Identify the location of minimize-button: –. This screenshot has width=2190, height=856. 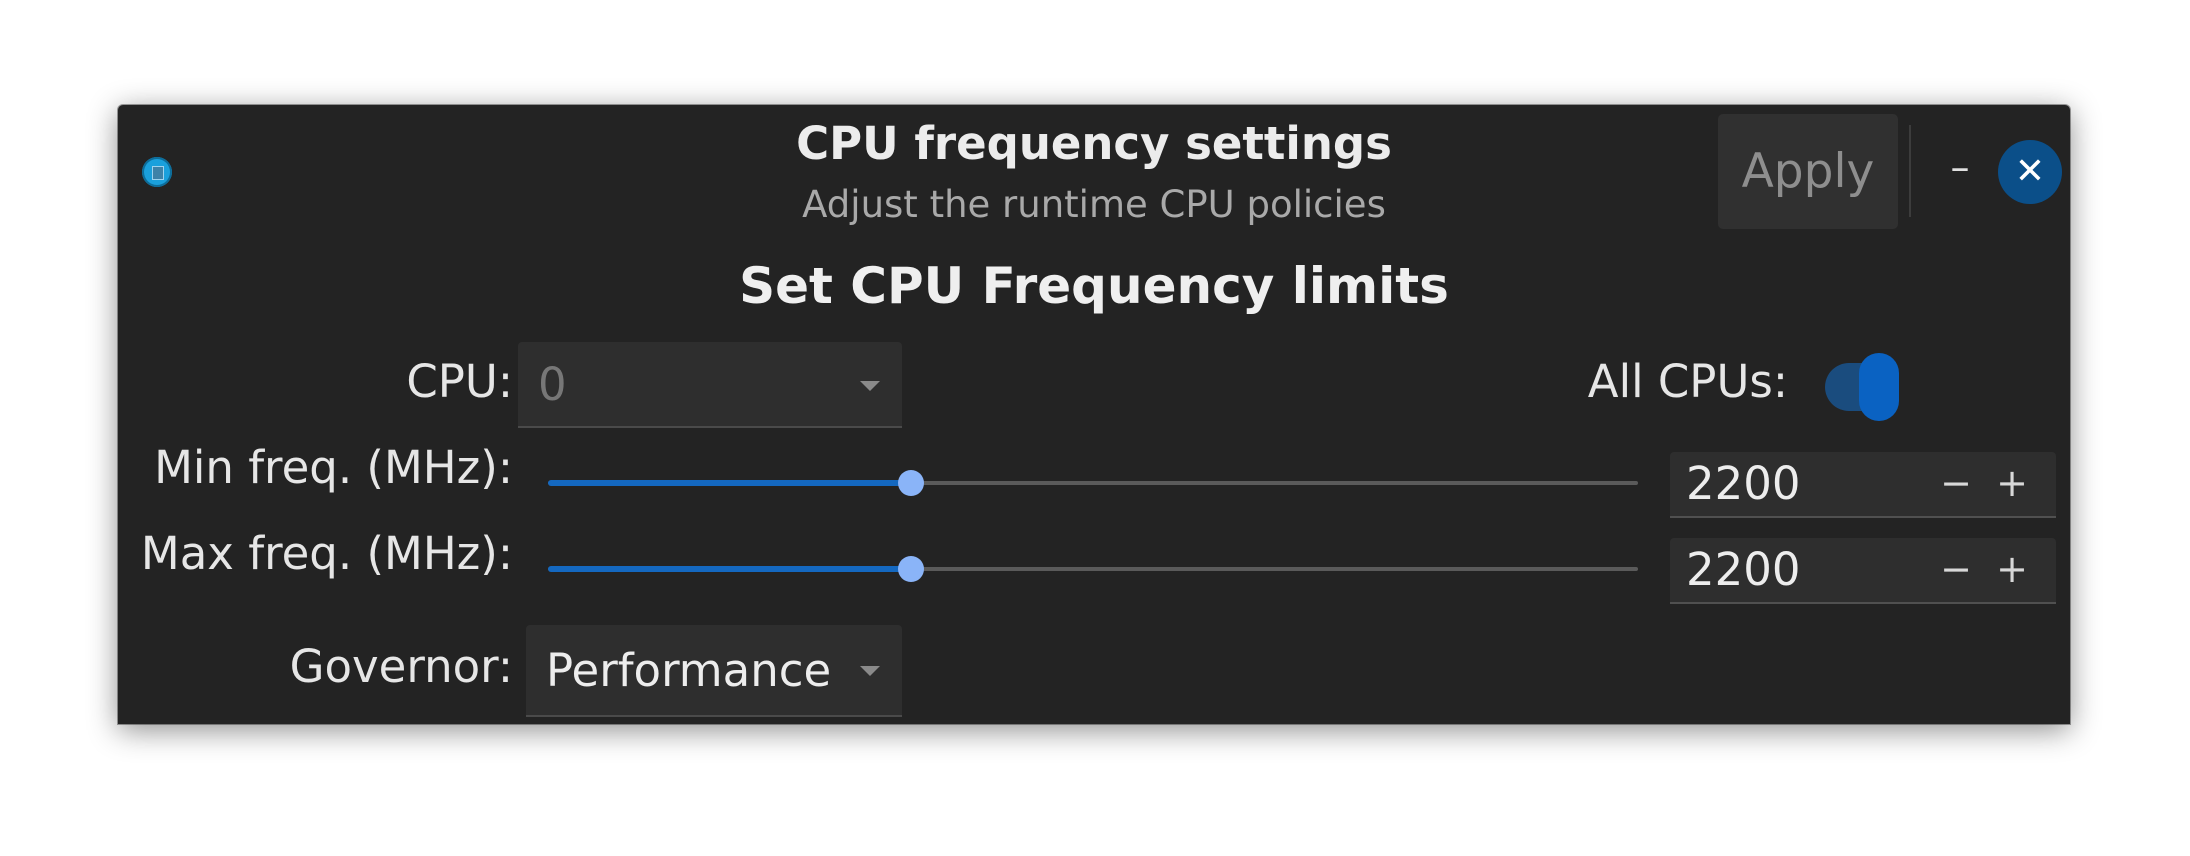
(1960, 169).